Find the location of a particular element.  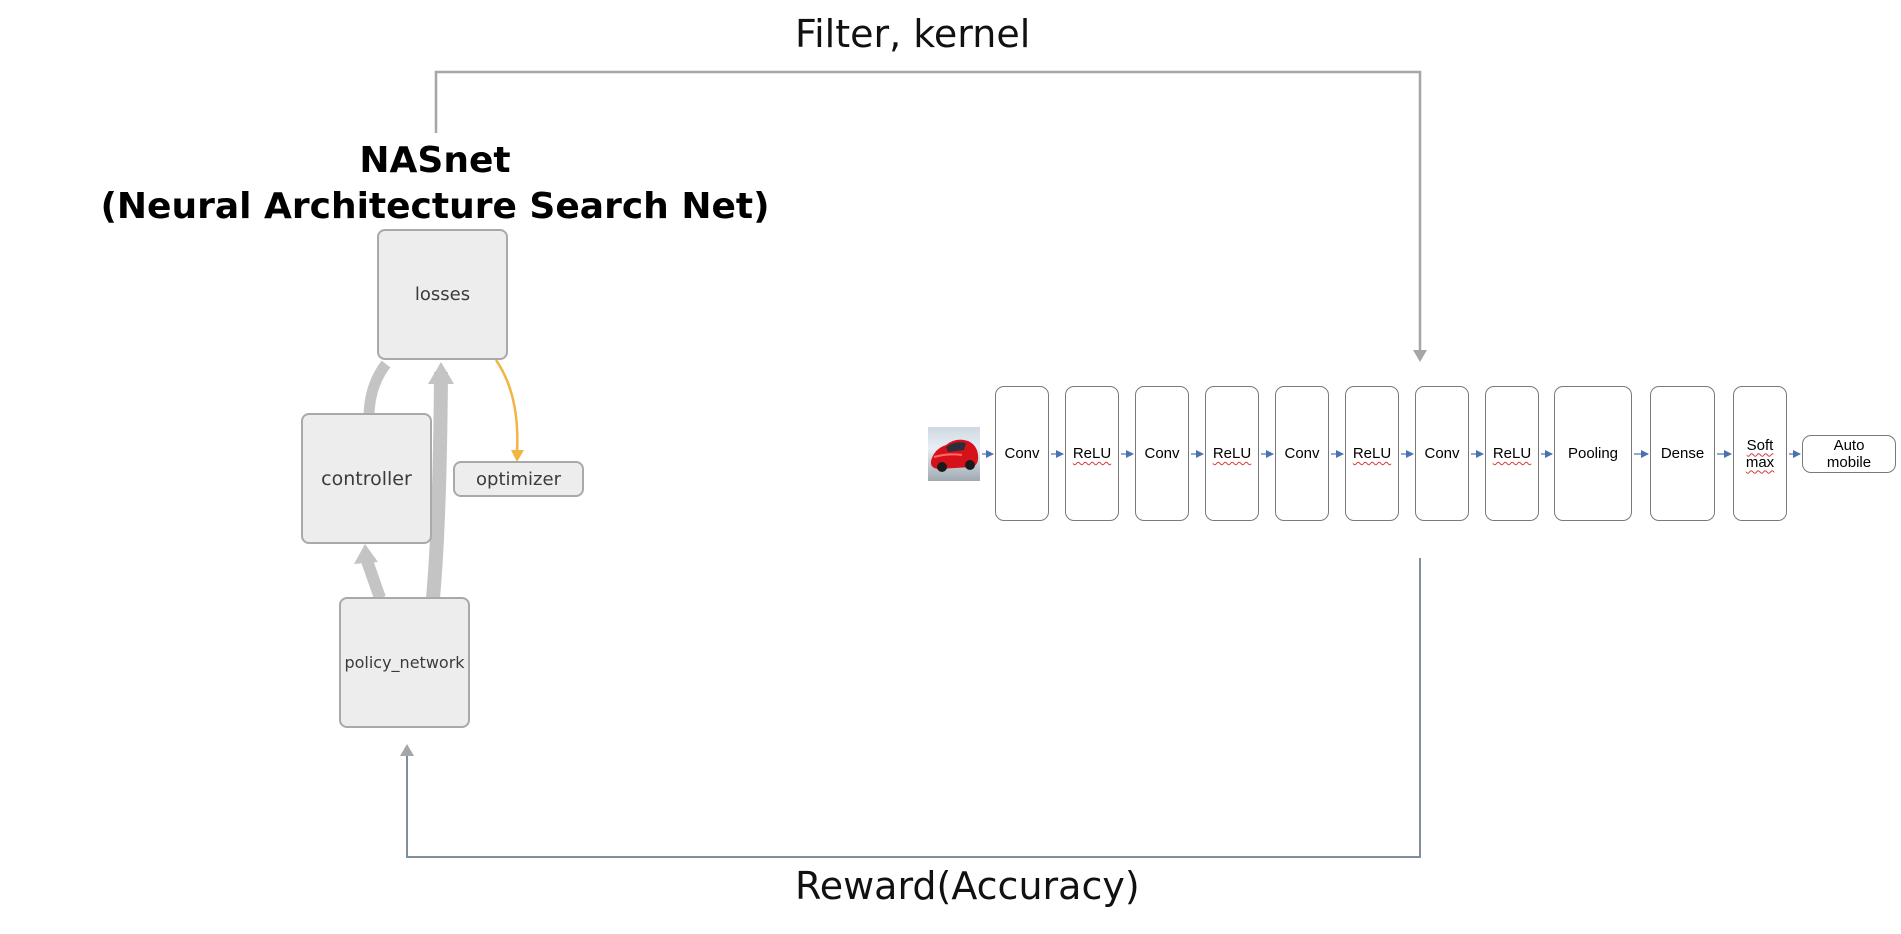

layer-conv-4: Conv is located at coordinates (1442, 453).